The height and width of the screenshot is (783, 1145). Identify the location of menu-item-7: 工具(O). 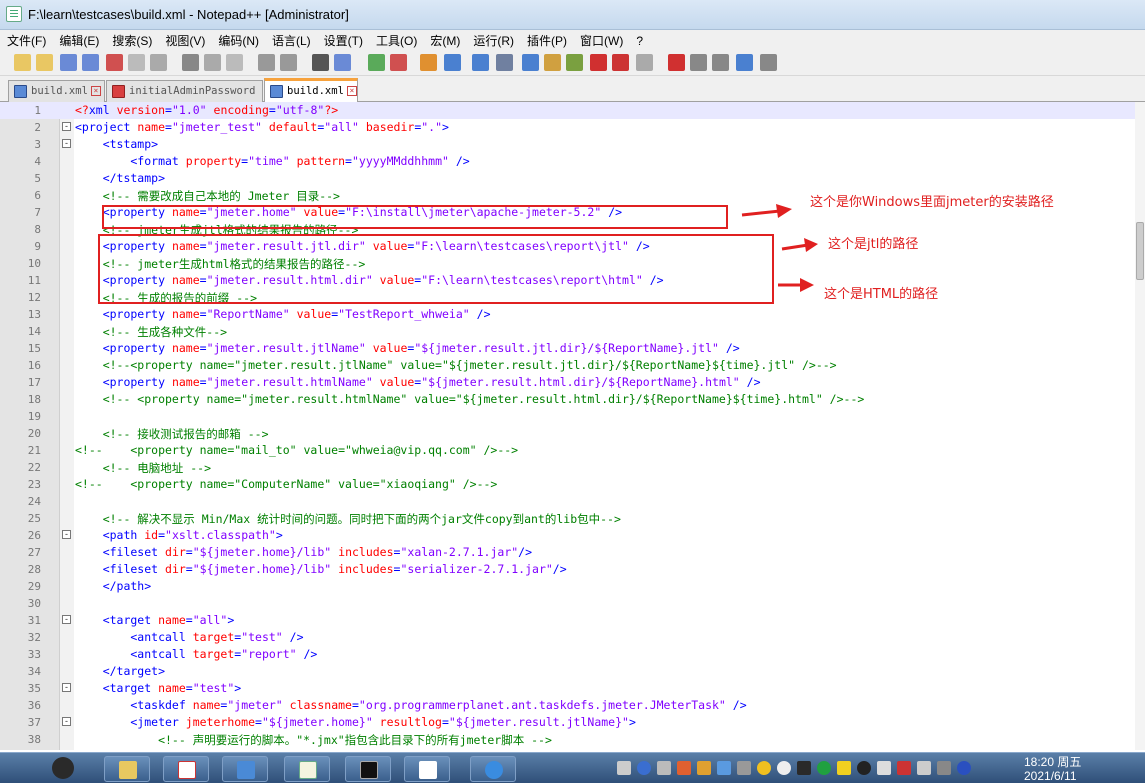
(396, 40).